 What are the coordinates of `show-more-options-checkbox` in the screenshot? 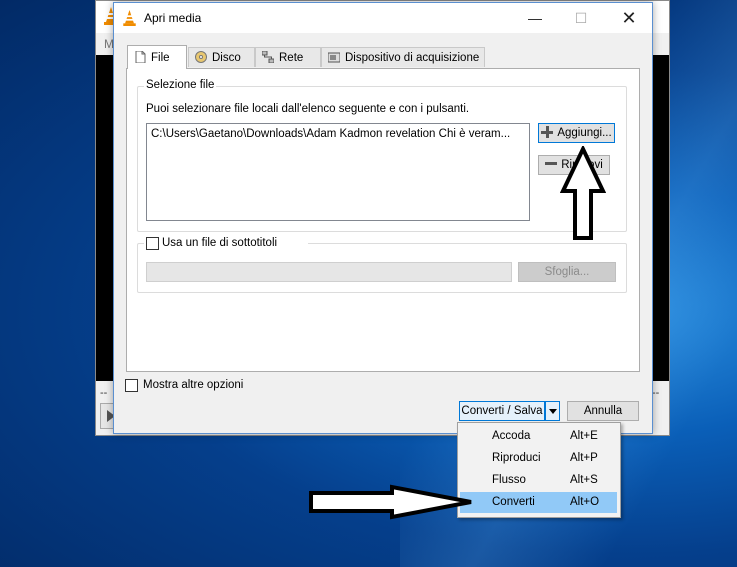 It's located at (131, 385).